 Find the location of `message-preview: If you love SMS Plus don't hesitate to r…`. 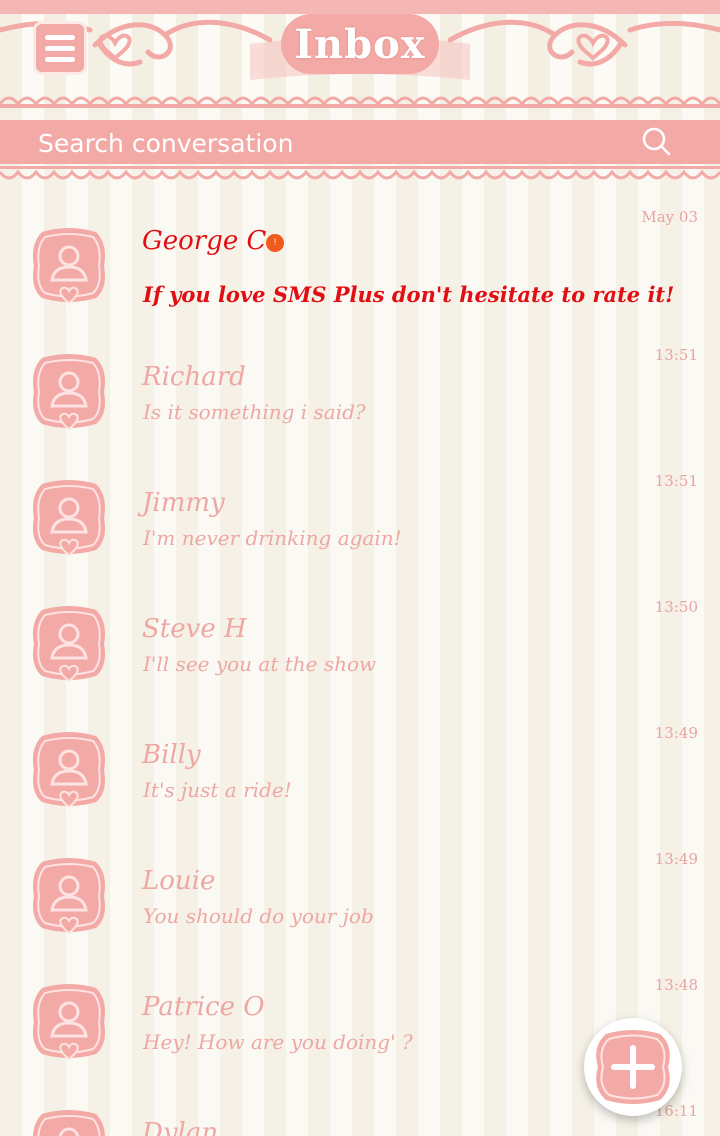

message-preview: If you love SMS Plus don't hesitate to r… is located at coordinates (409, 294).